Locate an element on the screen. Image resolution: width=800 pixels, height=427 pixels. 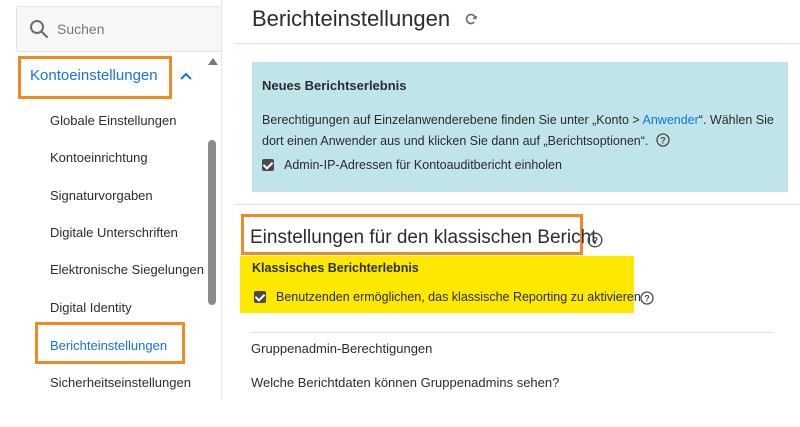
classic-reporting-checkbox is located at coordinates (260, 297).